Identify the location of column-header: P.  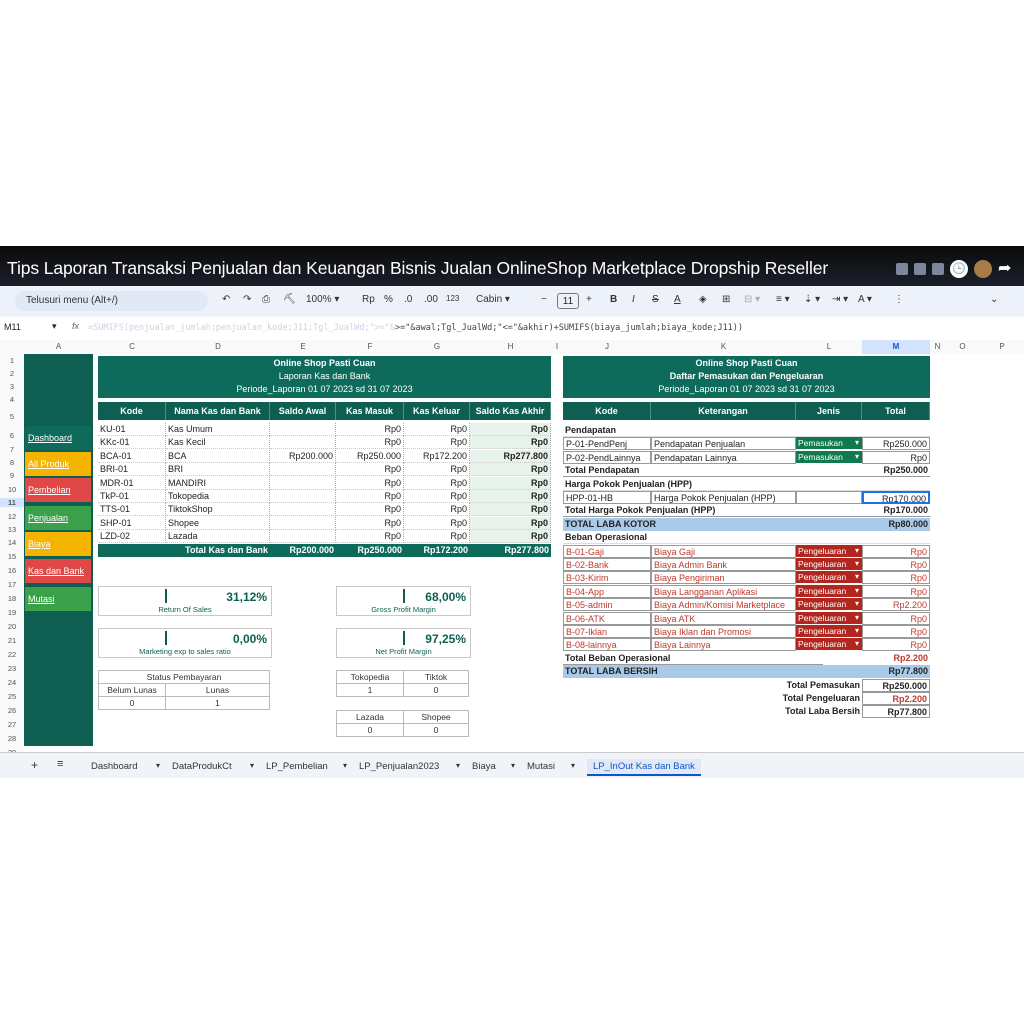
(1002, 346).